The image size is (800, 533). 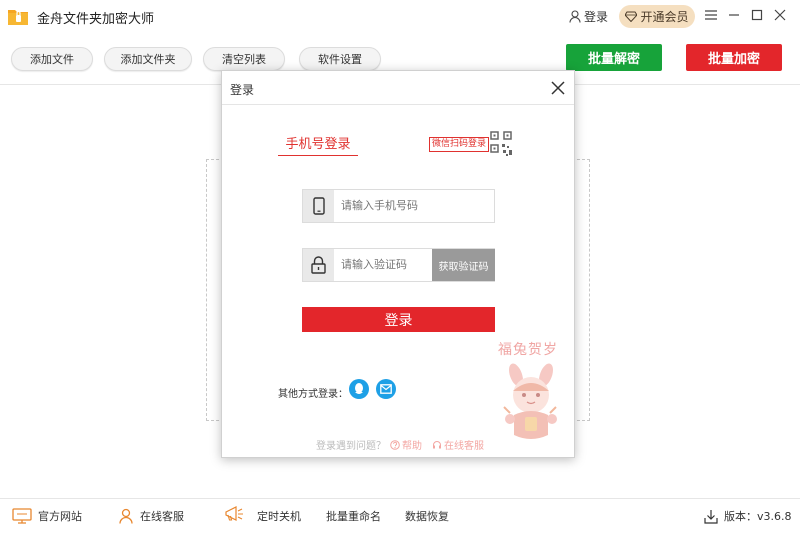 What do you see at coordinates (501, 143) in the screenshot?
I see `qr-code-icon` at bounding box center [501, 143].